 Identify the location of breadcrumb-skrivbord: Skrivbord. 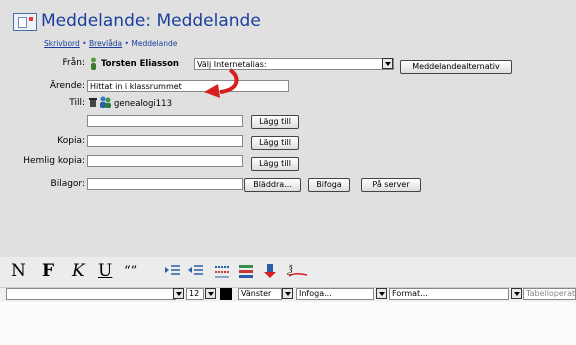
(62, 43).